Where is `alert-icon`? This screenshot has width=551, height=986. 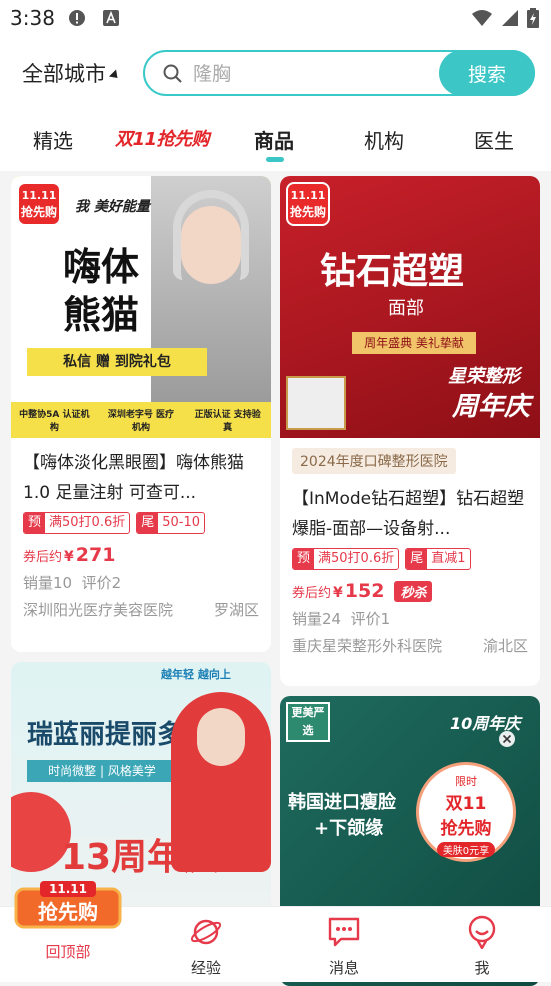 alert-icon is located at coordinates (77, 18).